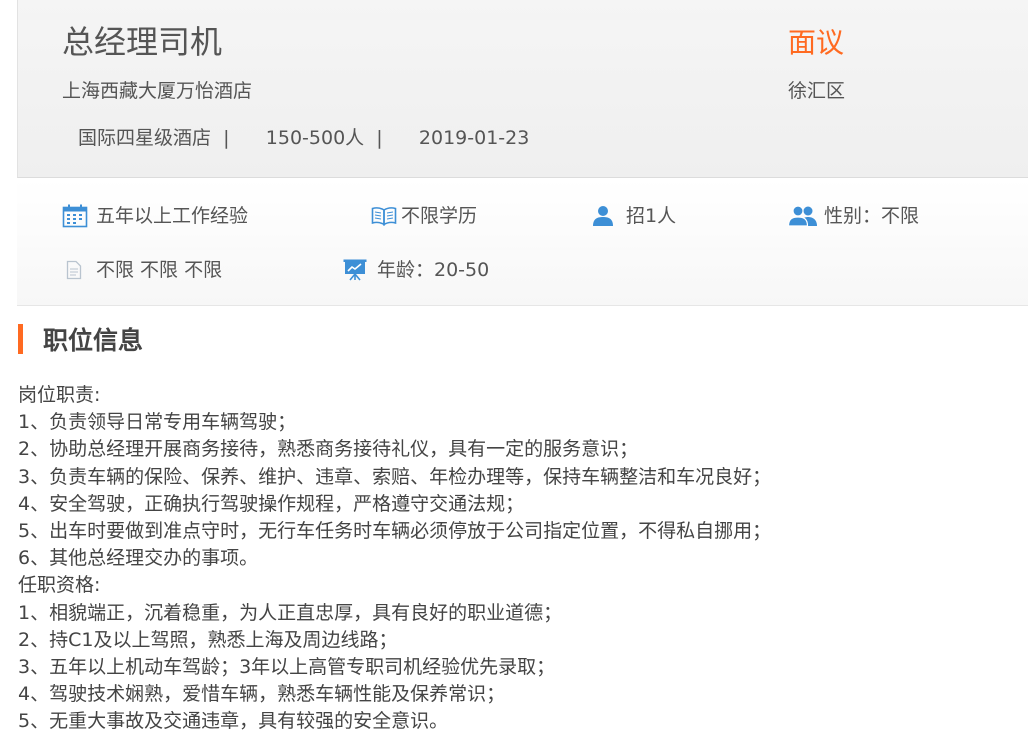  What do you see at coordinates (138, 558) in the screenshot?
I see `description-line: 6、其他总经理交办的事项。` at bounding box center [138, 558].